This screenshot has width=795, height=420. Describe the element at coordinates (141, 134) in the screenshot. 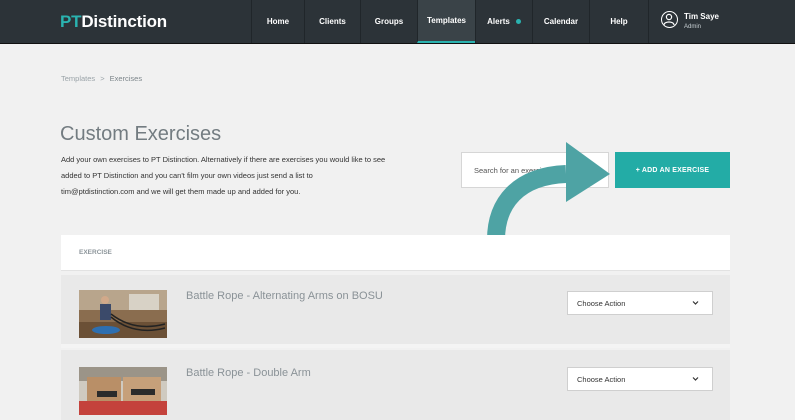

I see `page-title: Custom Exercises` at that location.